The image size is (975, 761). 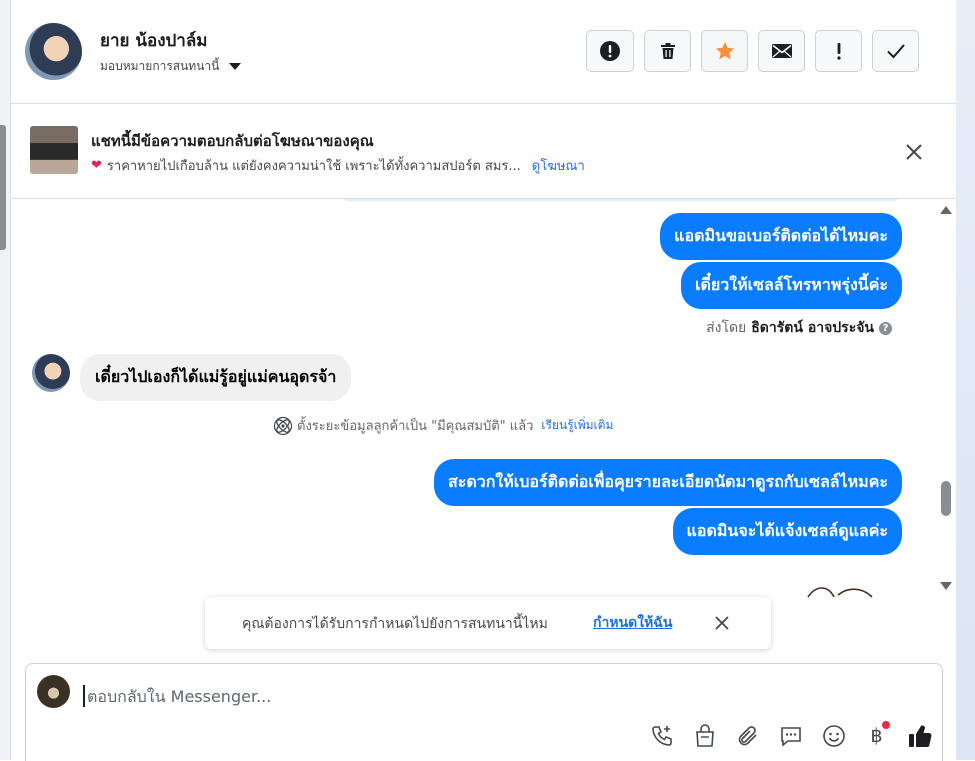 I want to click on thumbs-up-icon, so click(x=919, y=736).